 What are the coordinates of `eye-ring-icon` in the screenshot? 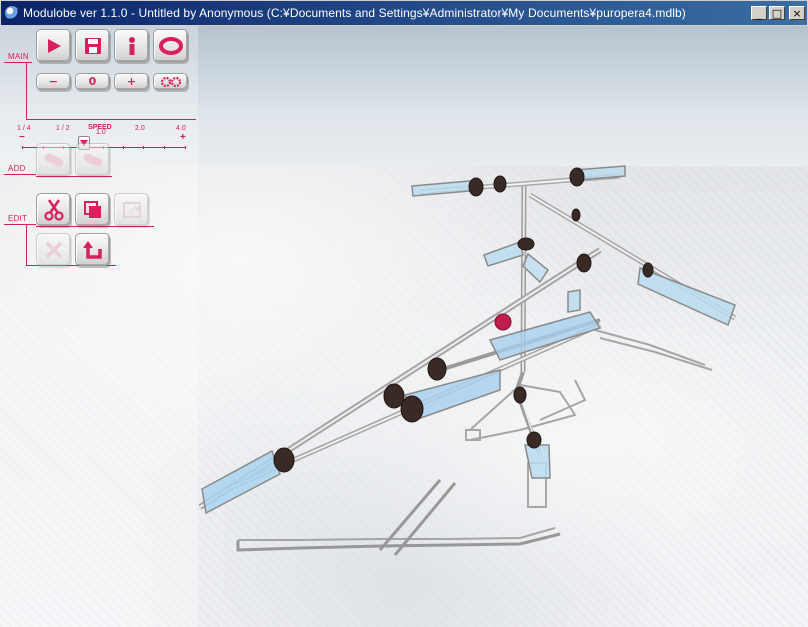 It's located at (170, 45).